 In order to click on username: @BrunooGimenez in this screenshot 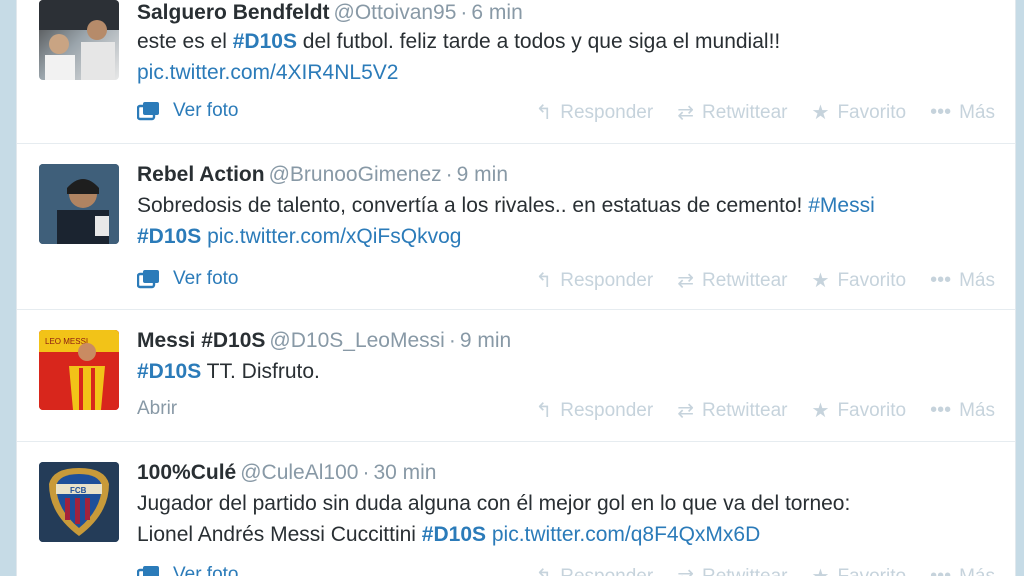, I will do `click(355, 174)`.